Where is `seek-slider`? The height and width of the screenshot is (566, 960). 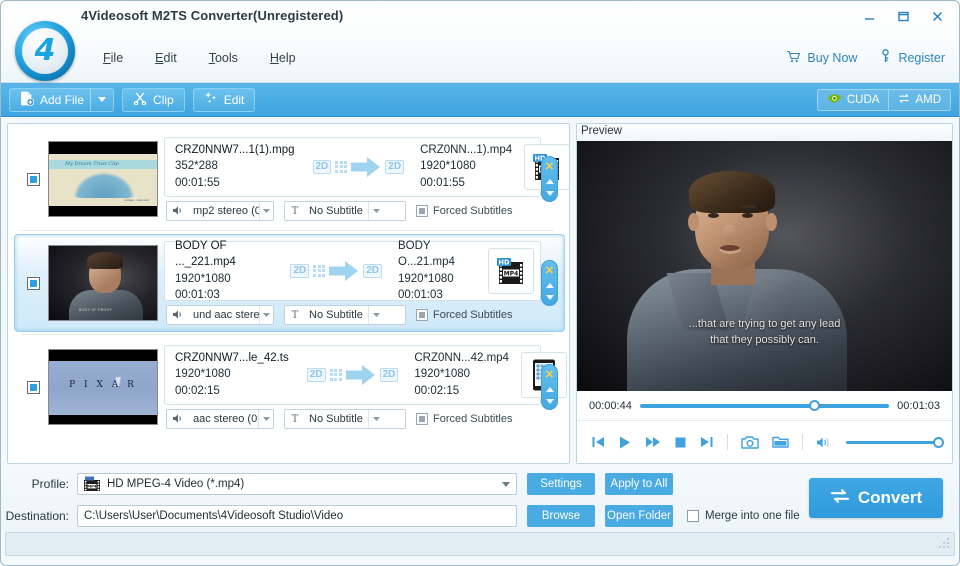 seek-slider is located at coordinates (764, 405).